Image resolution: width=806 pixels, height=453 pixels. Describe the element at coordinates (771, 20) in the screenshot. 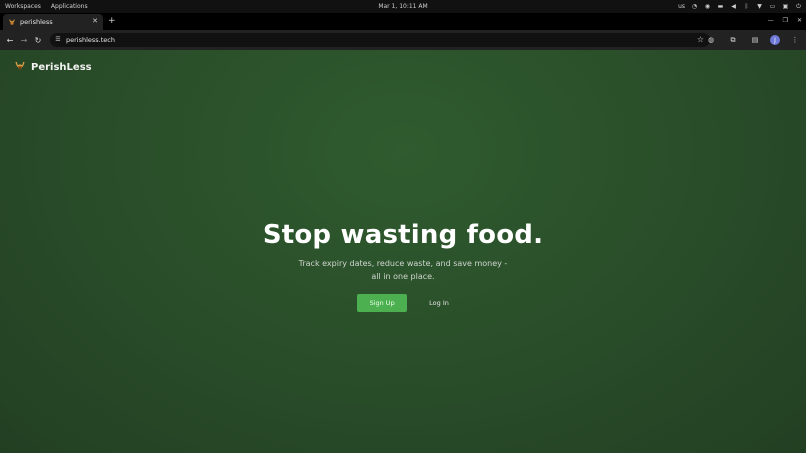

I see `minimize-icon: —` at that location.